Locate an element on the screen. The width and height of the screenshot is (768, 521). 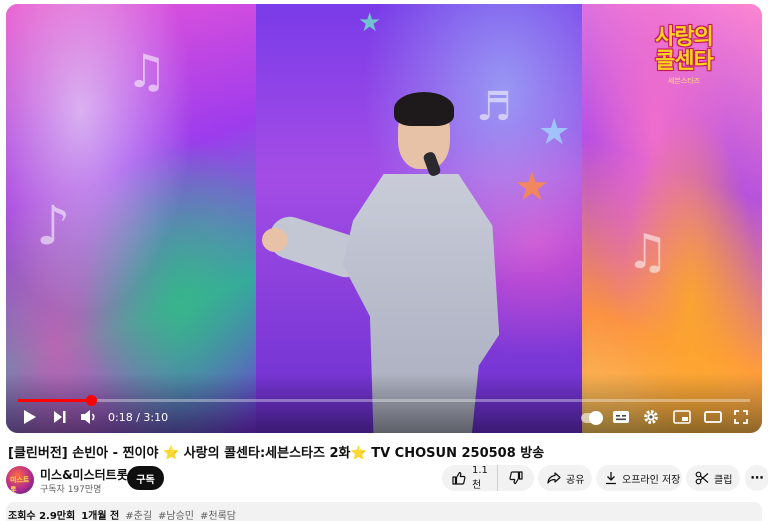
clip-label: 클립 is located at coordinates (723, 480).